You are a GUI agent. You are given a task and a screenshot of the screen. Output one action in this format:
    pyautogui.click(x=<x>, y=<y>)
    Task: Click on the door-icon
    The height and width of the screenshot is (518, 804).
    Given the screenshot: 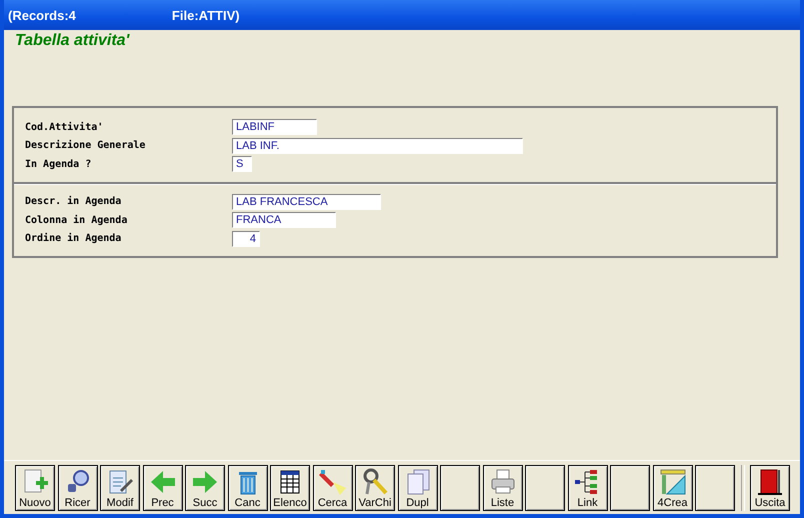 What is the action you would take?
    pyautogui.click(x=770, y=482)
    